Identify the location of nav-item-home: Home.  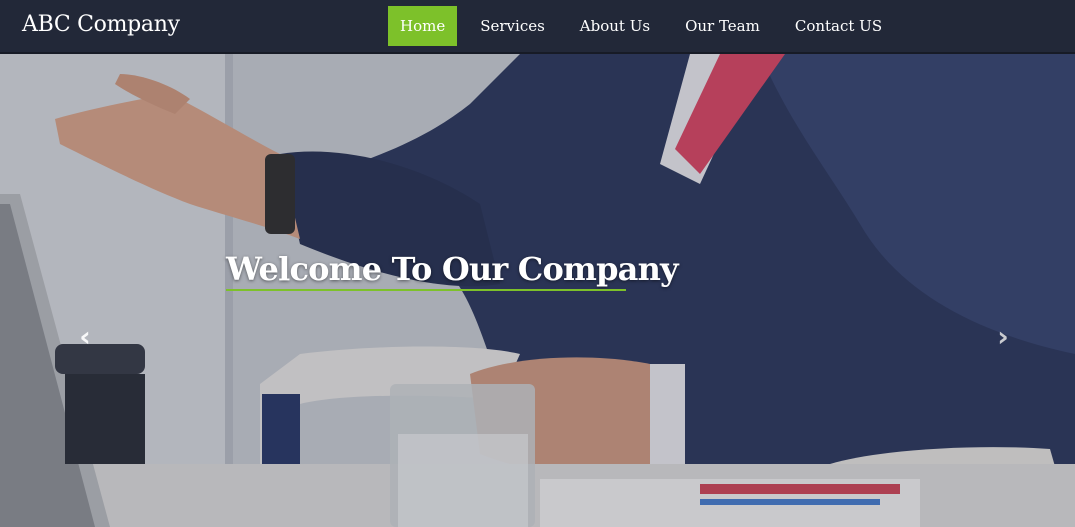
(423, 26).